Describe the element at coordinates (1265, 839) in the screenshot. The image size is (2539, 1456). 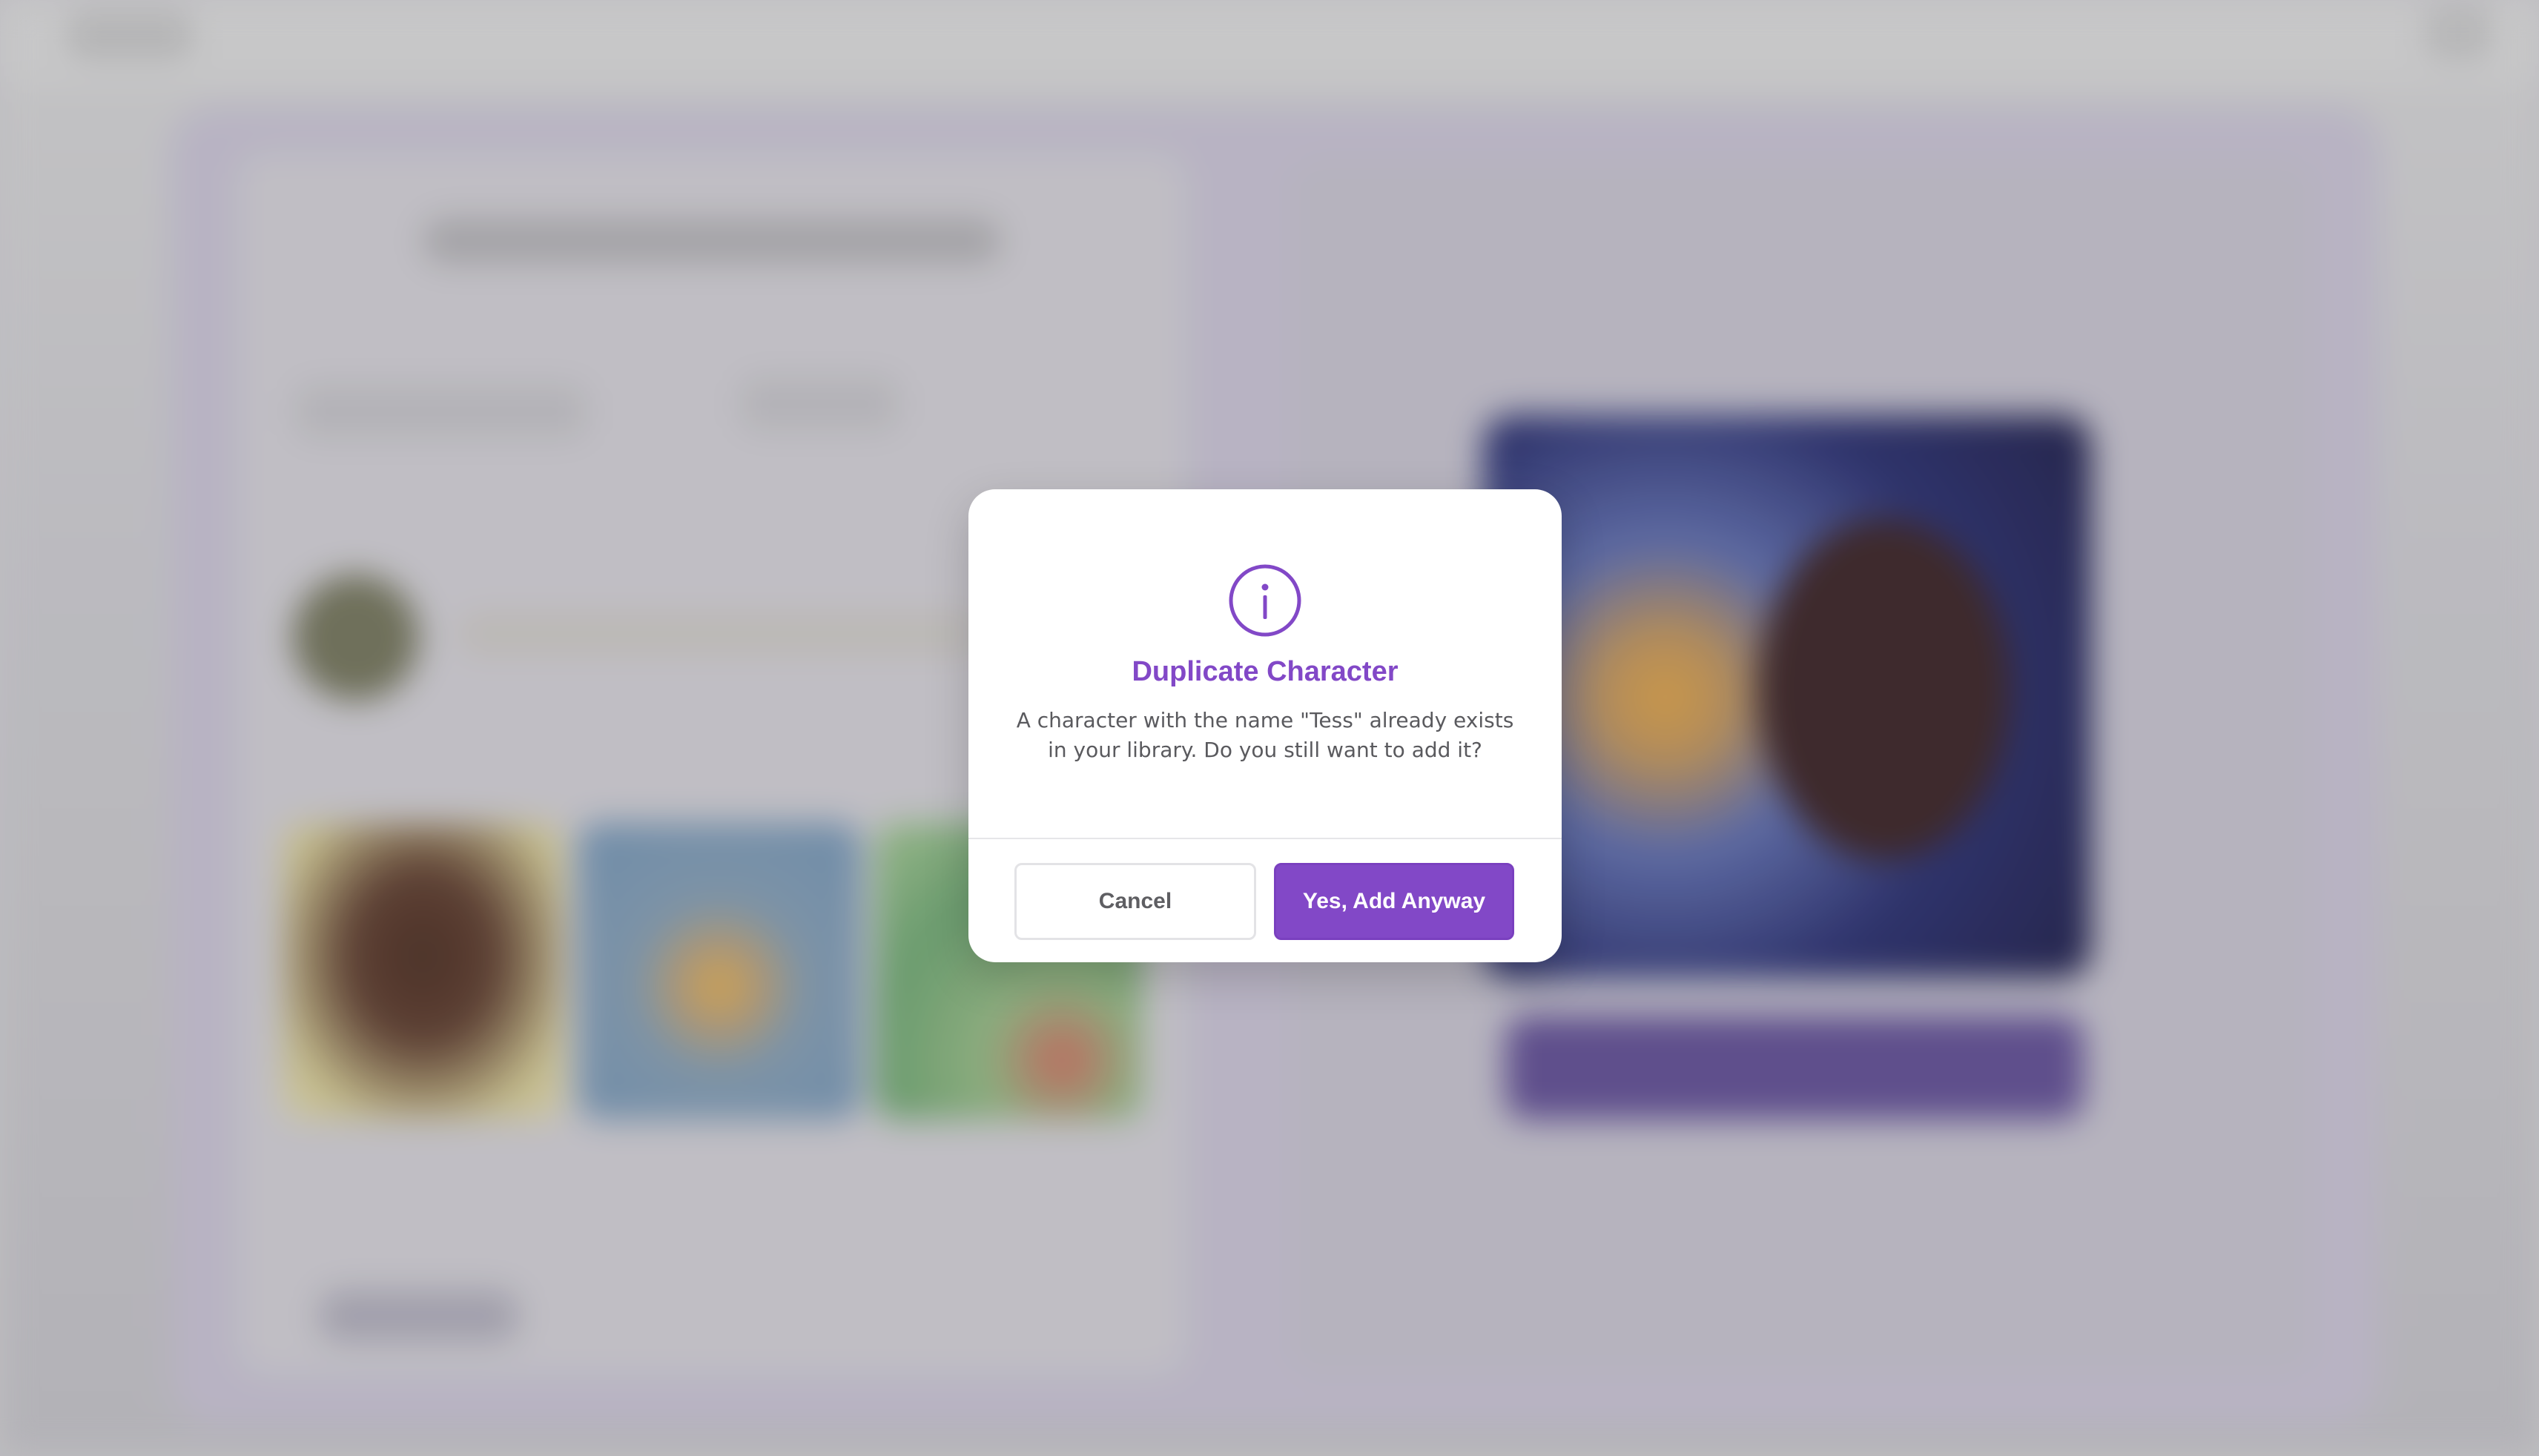
I see `dialog-divider` at that location.